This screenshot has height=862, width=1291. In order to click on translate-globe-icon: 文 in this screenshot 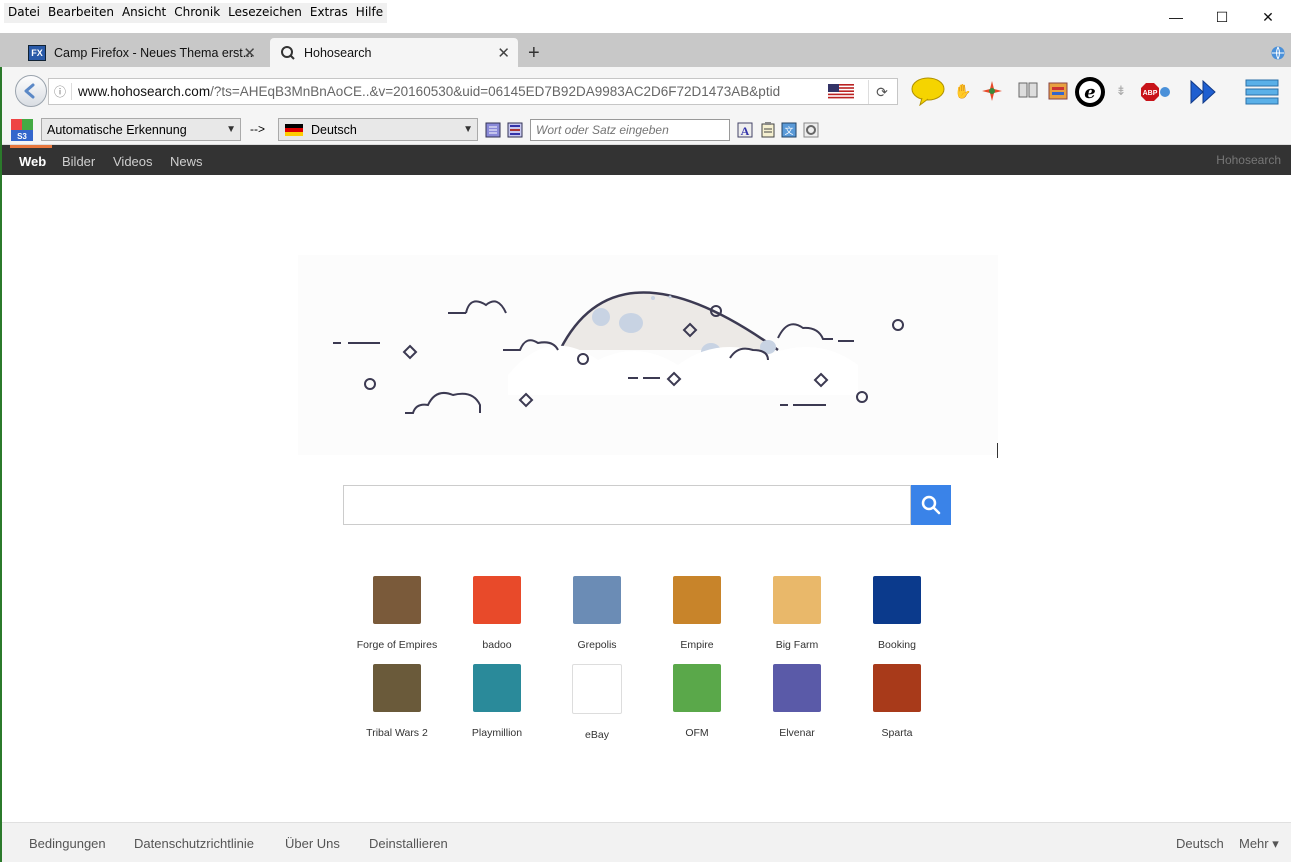, I will do `click(789, 130)`.